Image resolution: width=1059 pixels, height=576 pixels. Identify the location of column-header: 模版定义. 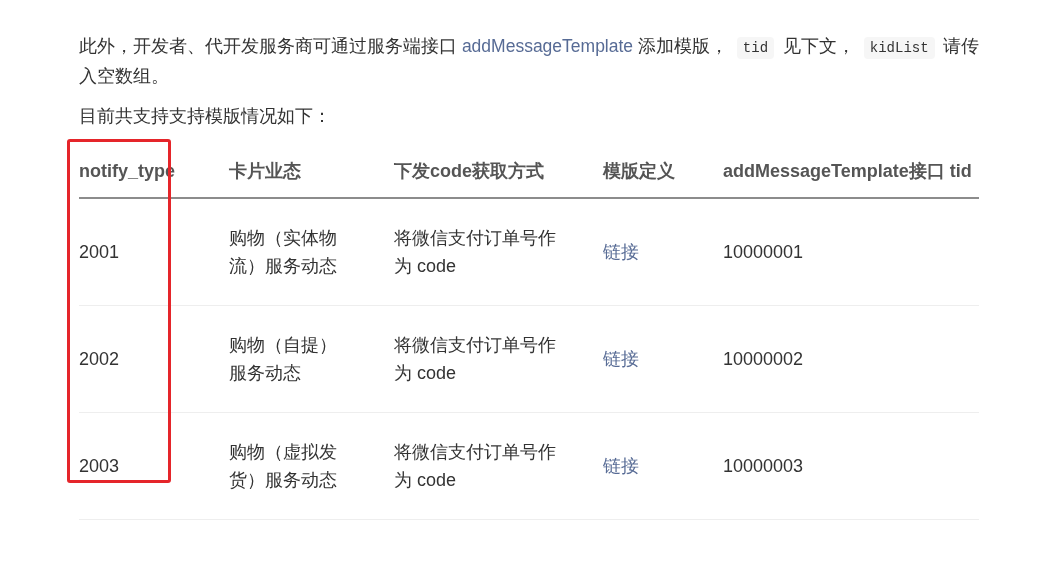
(639, 171).